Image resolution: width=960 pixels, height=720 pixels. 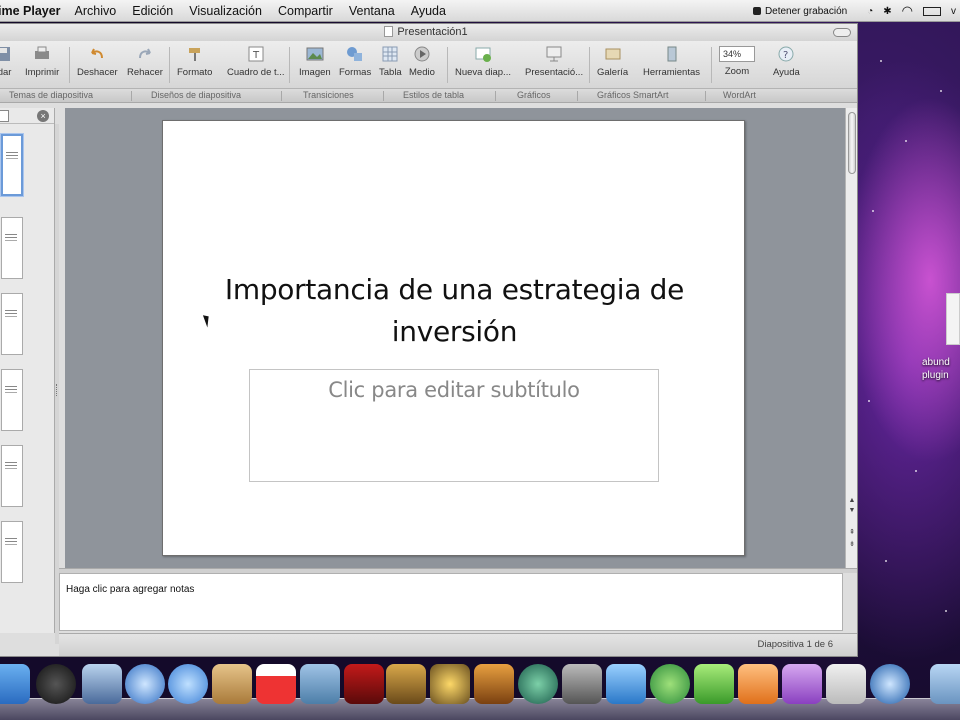 What do you see at coordinates (315, 72) in the screenshot?
I see `image-label: Imagen` at bounding box center [315, 72].